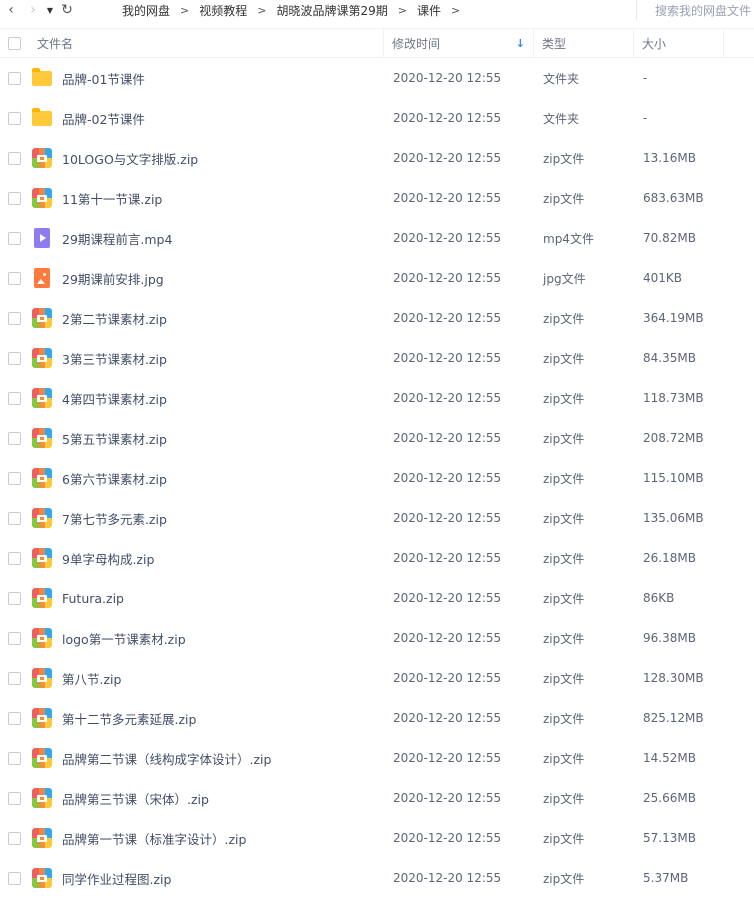 This screenshot has height=916, width=754. I want to click on forward-icon: ›, so click(33, 10).